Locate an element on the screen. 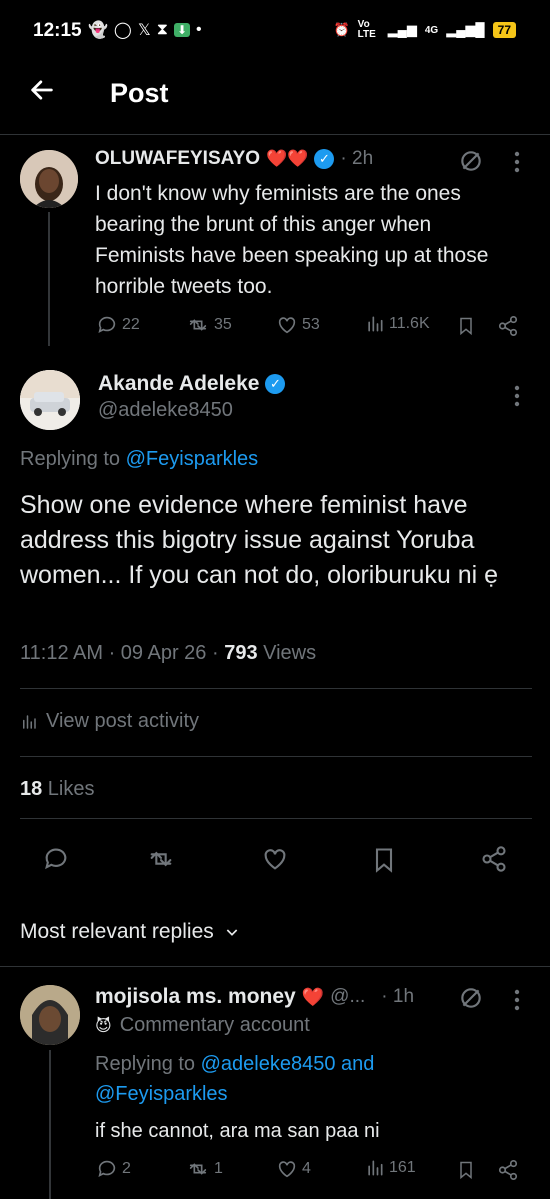 This screenshot has width=550, height=1199. views-number: 793 is located at coordinates (241, 653).